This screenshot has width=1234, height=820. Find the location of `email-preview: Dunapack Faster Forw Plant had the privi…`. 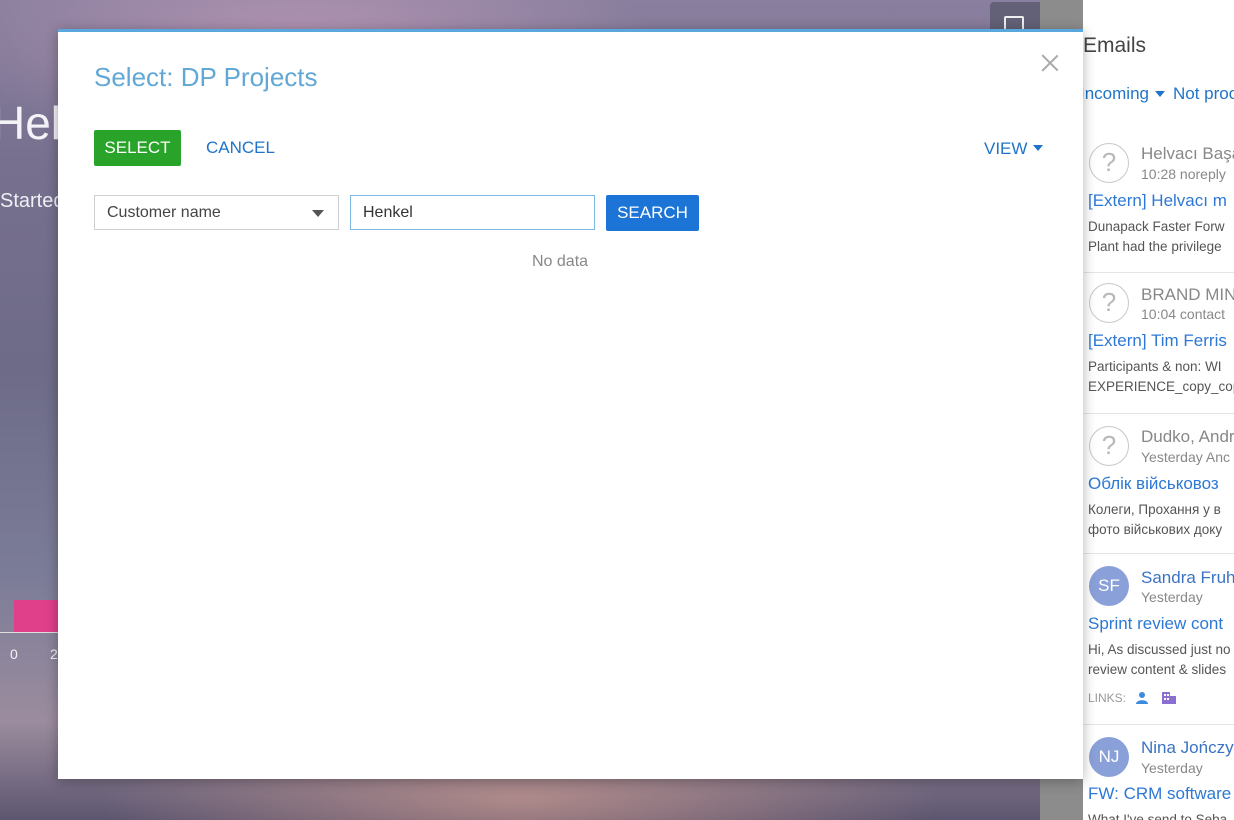

email-preview: Dunapack Faster Forw Plant had the privi… is located at coordinates (1156, 236).